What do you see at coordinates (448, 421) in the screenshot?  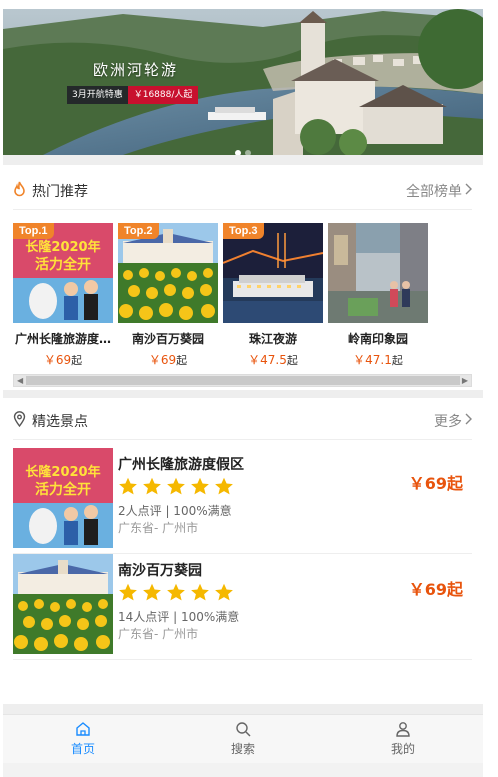 I see `more-label: 更多` at bounding box center [448, 421].